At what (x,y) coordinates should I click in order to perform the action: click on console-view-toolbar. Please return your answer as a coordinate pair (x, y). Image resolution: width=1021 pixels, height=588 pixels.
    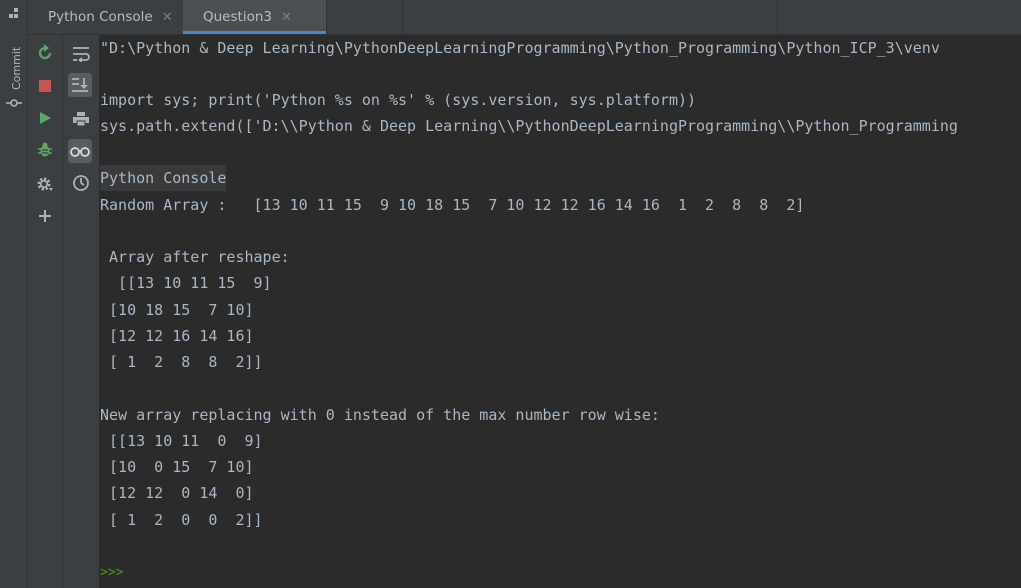
    Looking at the image, I should click on (81, 311).